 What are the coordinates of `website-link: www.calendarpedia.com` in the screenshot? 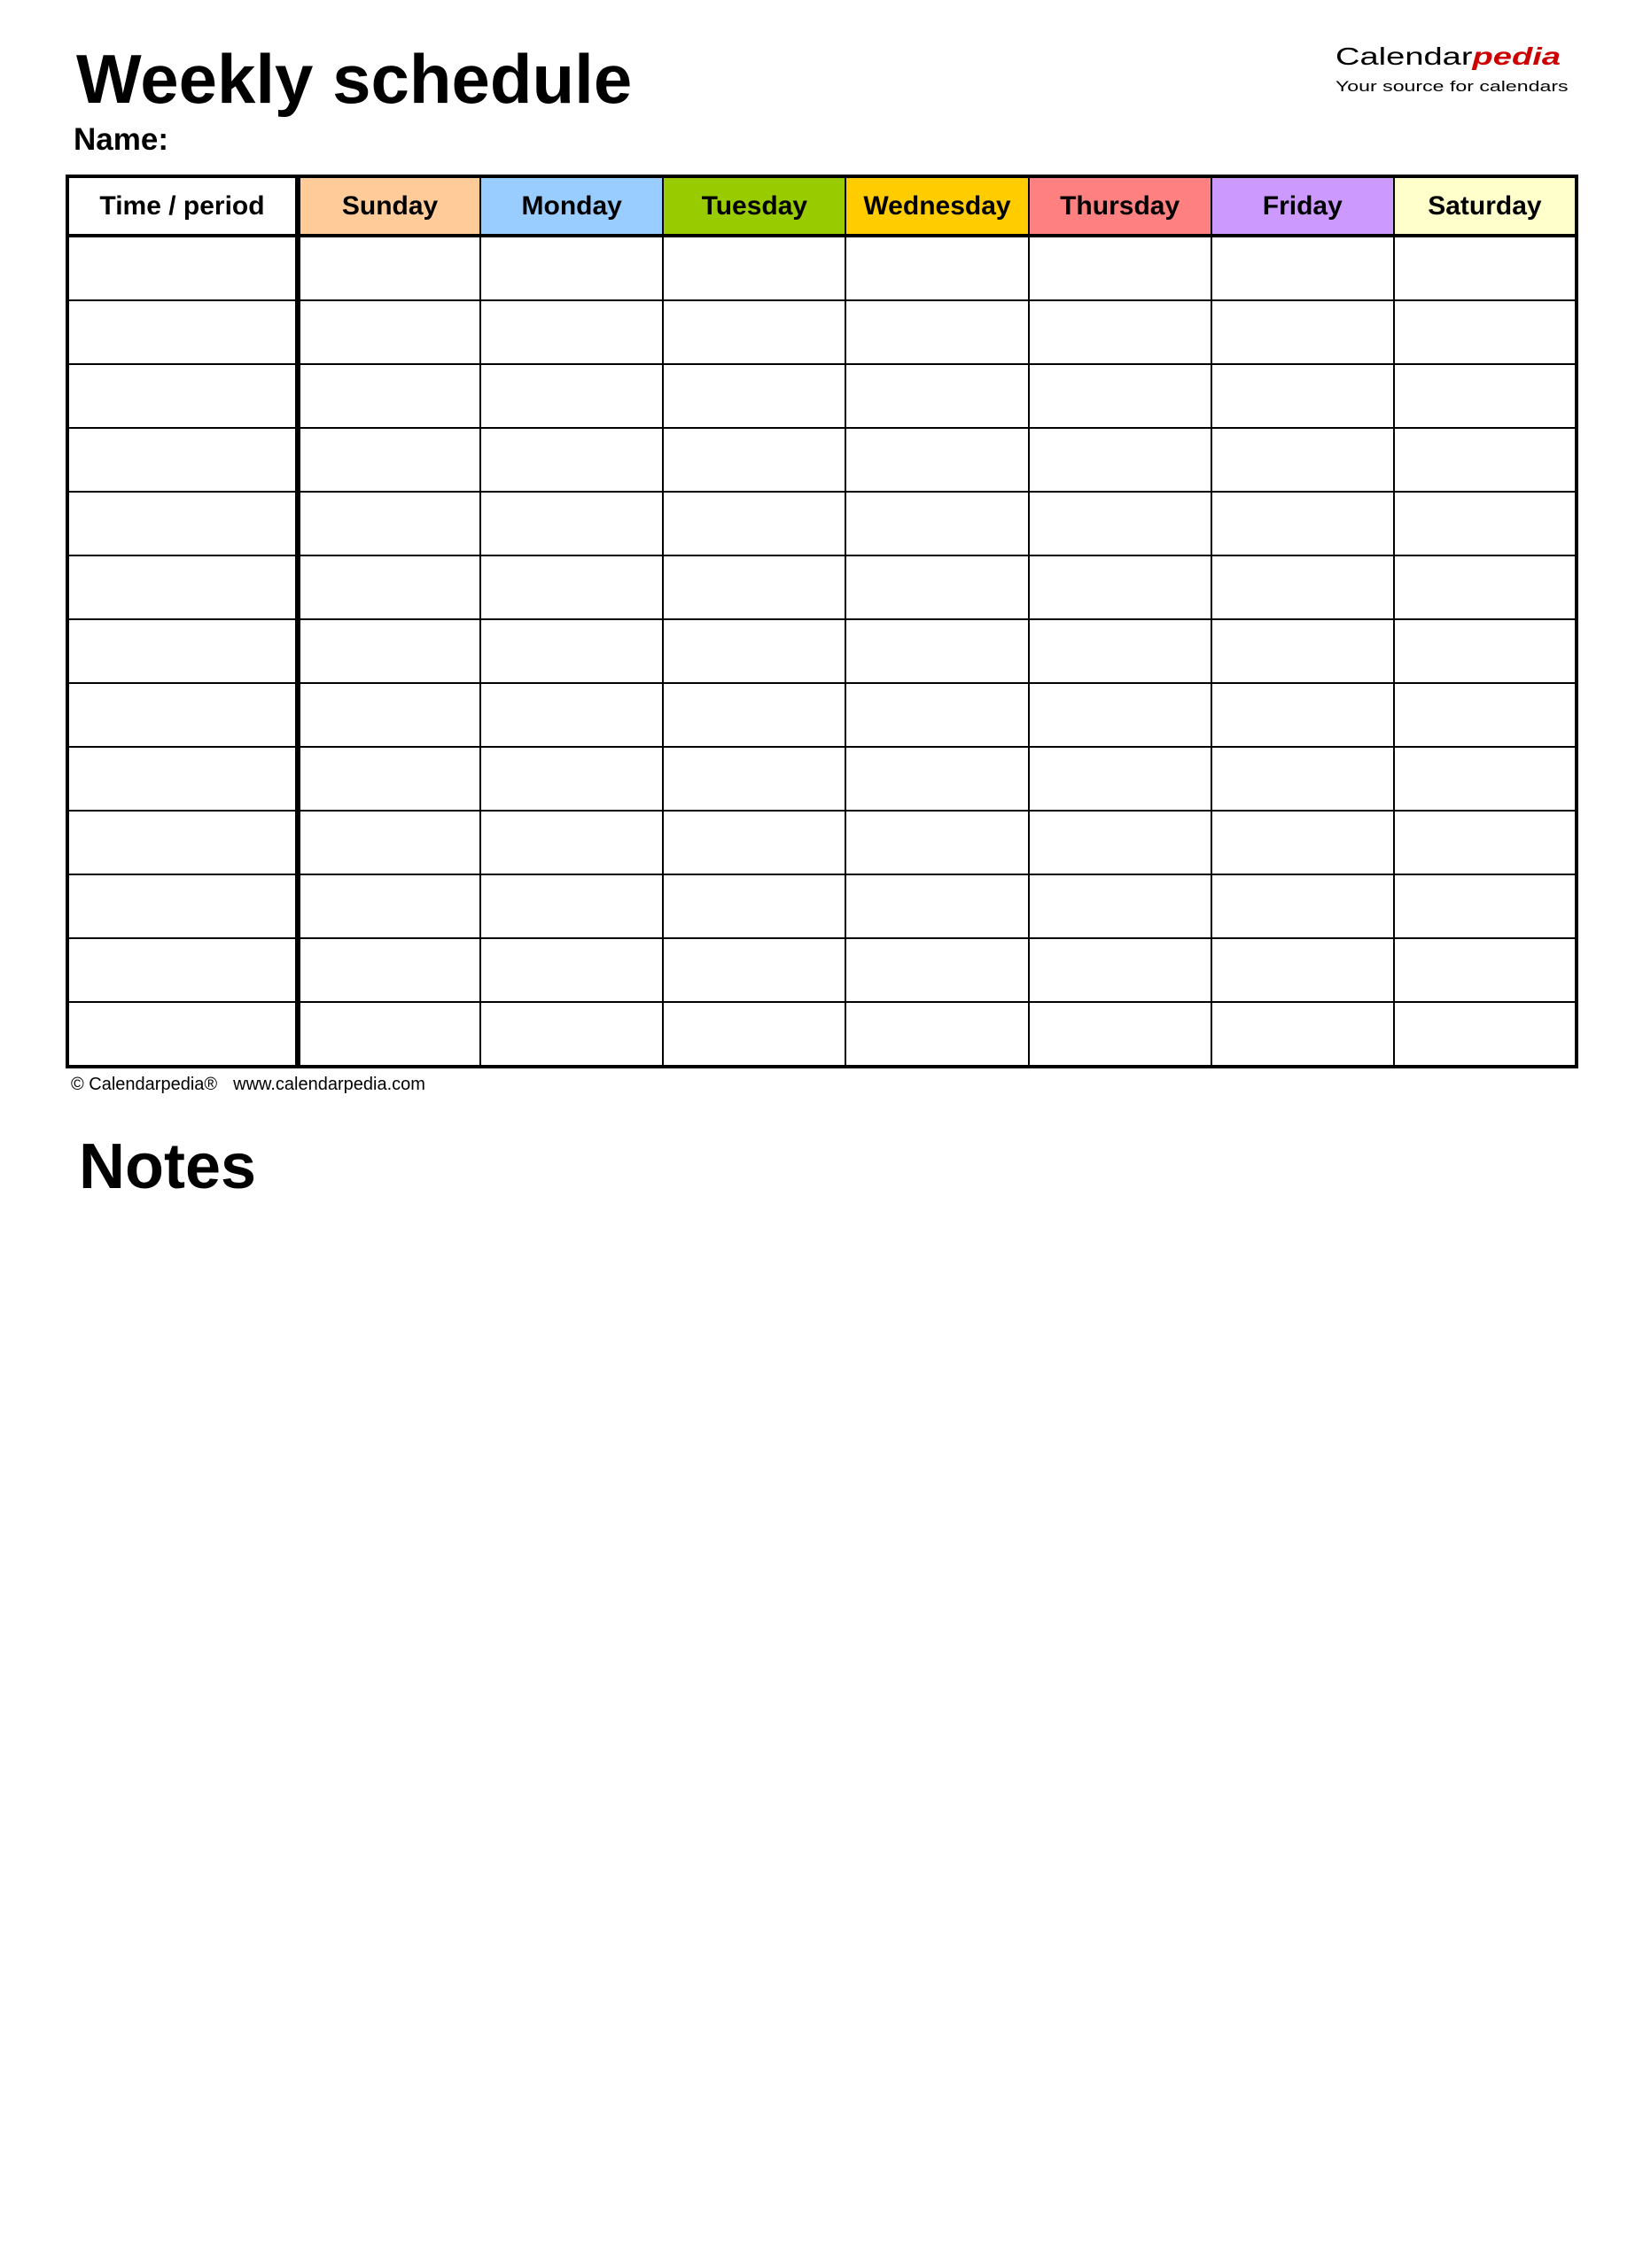 It's located at (329, 1084).